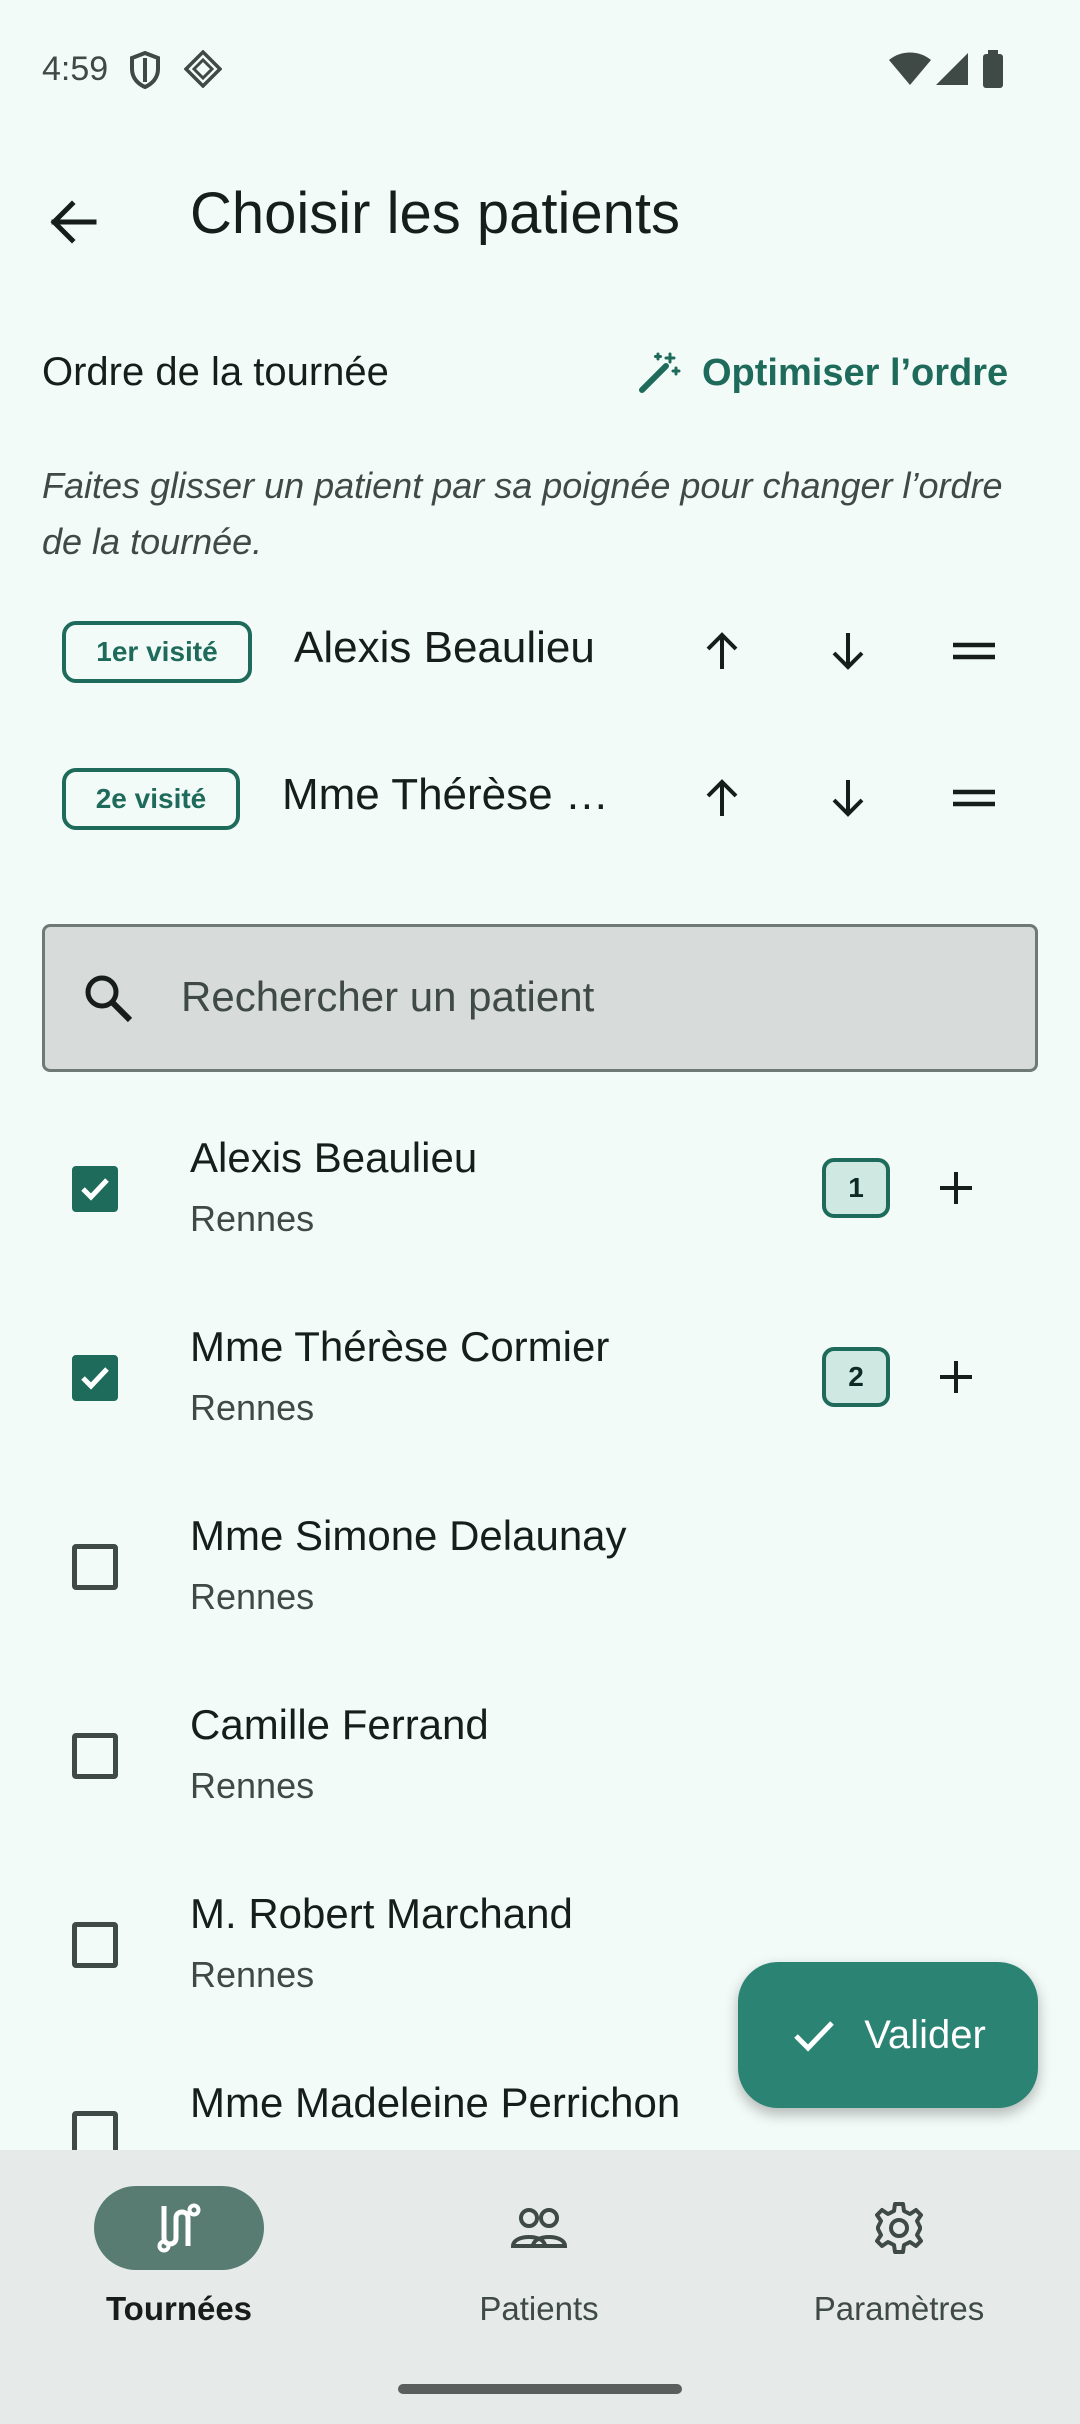 This screenshot has width=1080, height=2424. I want to click on back-button, so click(72, 222).